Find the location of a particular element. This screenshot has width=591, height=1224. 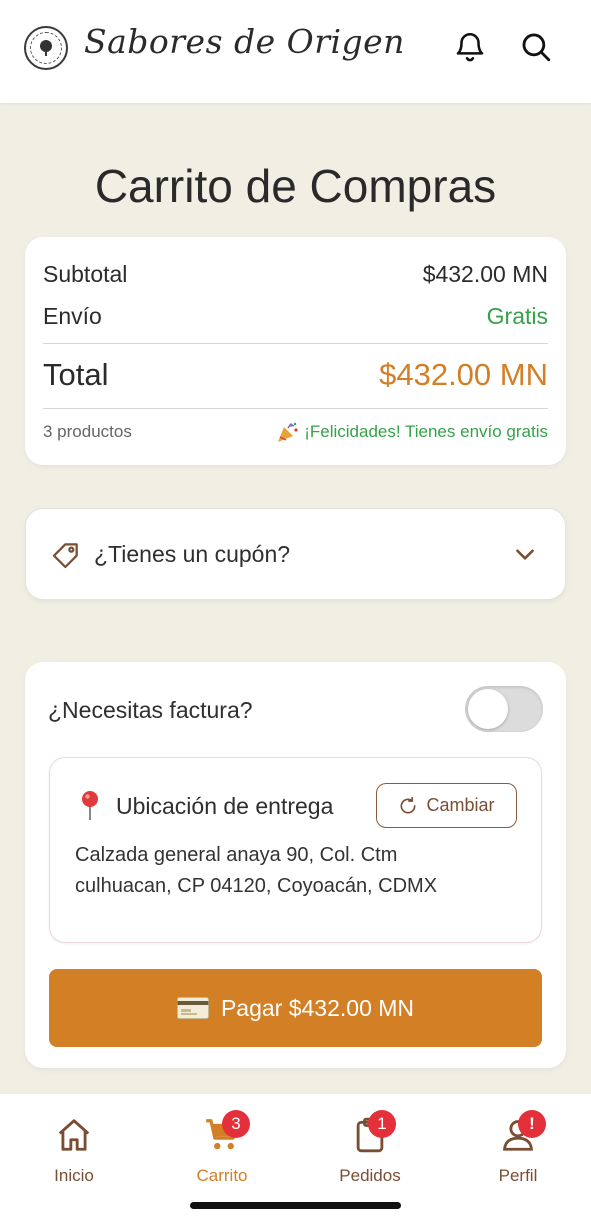

tree-emblem-icon is located at coordinates (46, 48).